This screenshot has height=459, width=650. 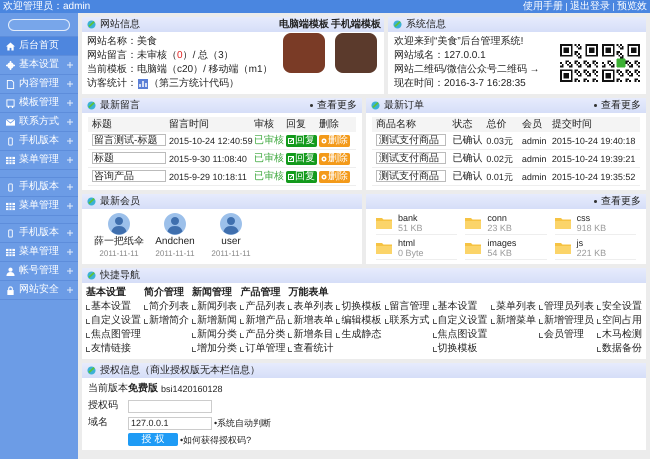 What do you see at coordinates (566, 321) in the screenshot?
I see `nav-link: 新增管理员` at bounding box center [566, 321].